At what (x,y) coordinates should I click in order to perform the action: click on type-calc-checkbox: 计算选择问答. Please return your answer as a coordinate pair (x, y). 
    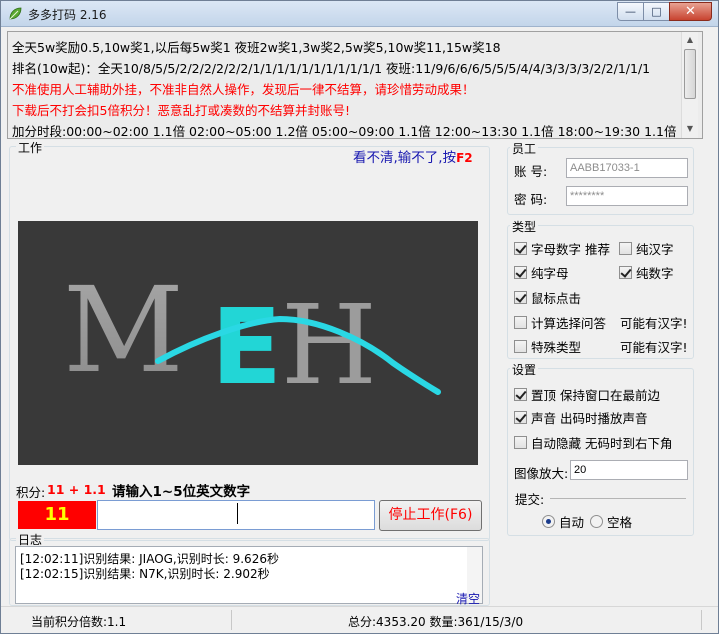
    Looking at the image, I should click on (560, 322).